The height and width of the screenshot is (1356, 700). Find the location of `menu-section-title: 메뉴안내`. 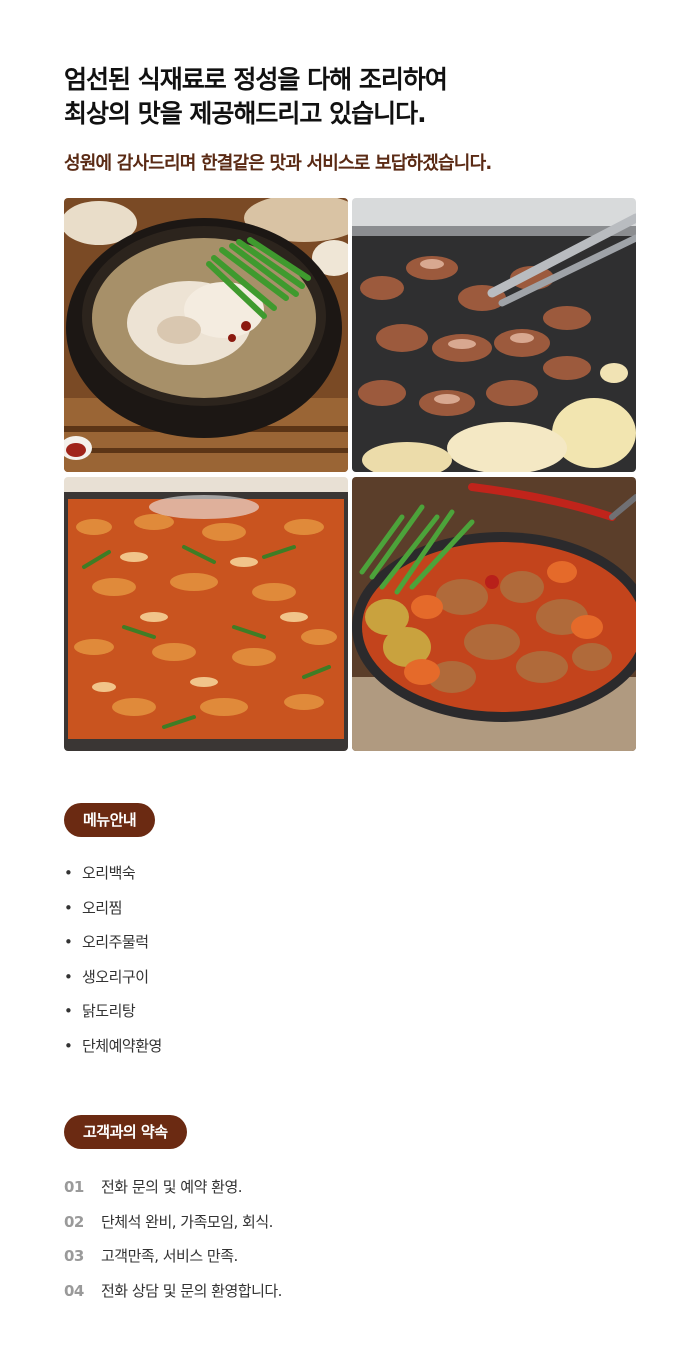

menu-section-title: 메뉴안내 is located at coordinates (110, 820).